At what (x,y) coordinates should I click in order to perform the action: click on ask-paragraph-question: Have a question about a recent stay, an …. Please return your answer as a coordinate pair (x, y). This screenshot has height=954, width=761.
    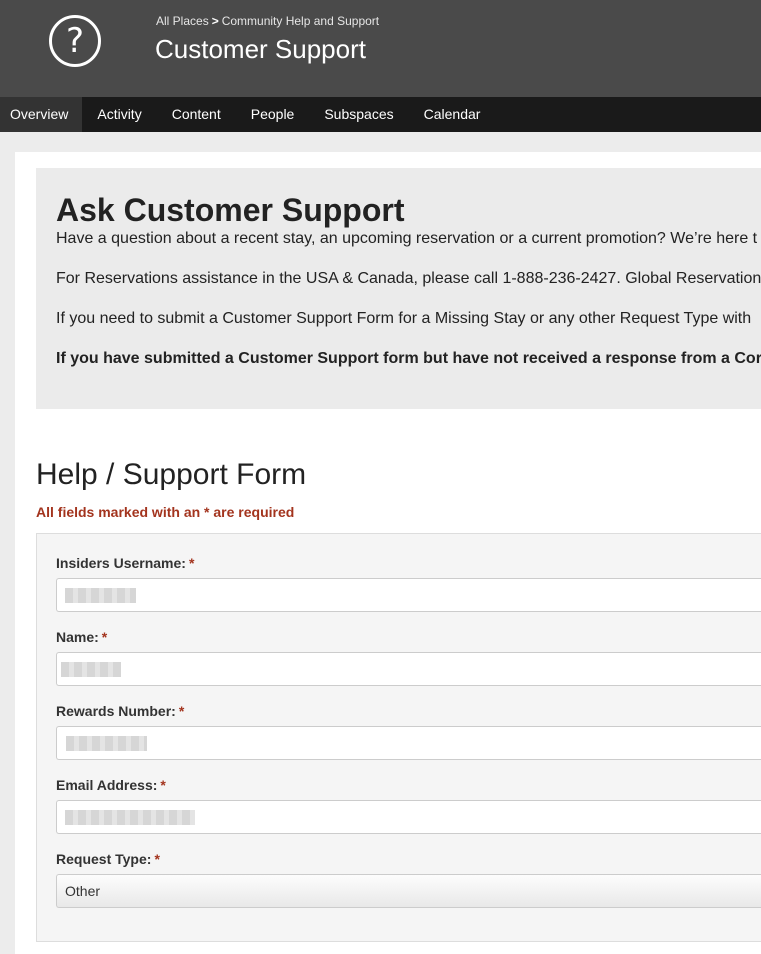
    Looking at the image, I should click on (407, 238).